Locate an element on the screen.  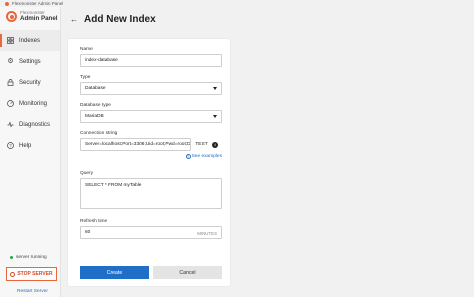
sidebar-item-help: ? Help is located at coordinates (30, 145).